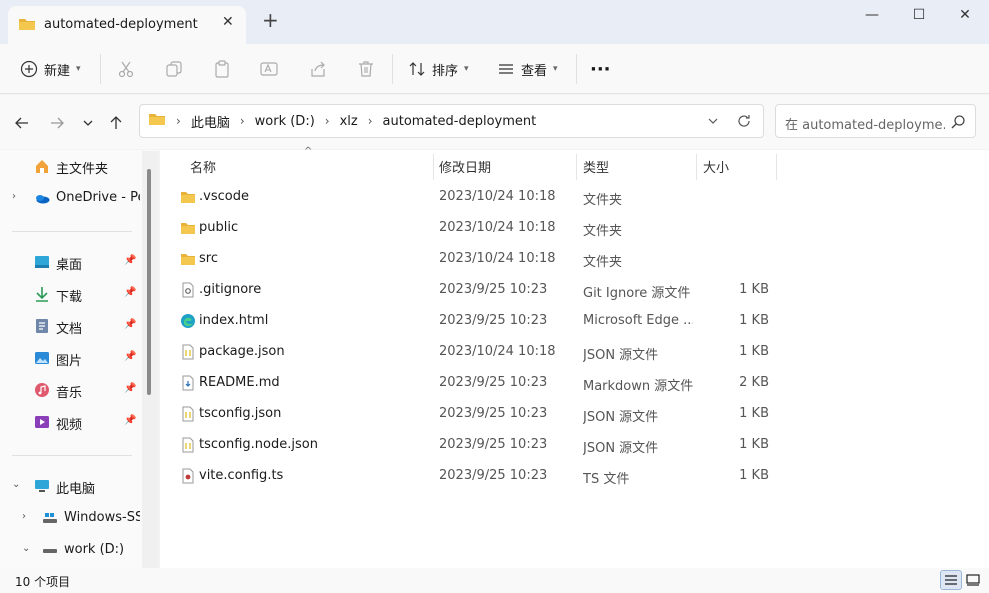 The height and width of the screenshot is (593, 989). What do you see at coordinates (70, 326) in the screenshot?
I see `sidebar-item-documents: 文档 📌` at bounding box center [70, 326].